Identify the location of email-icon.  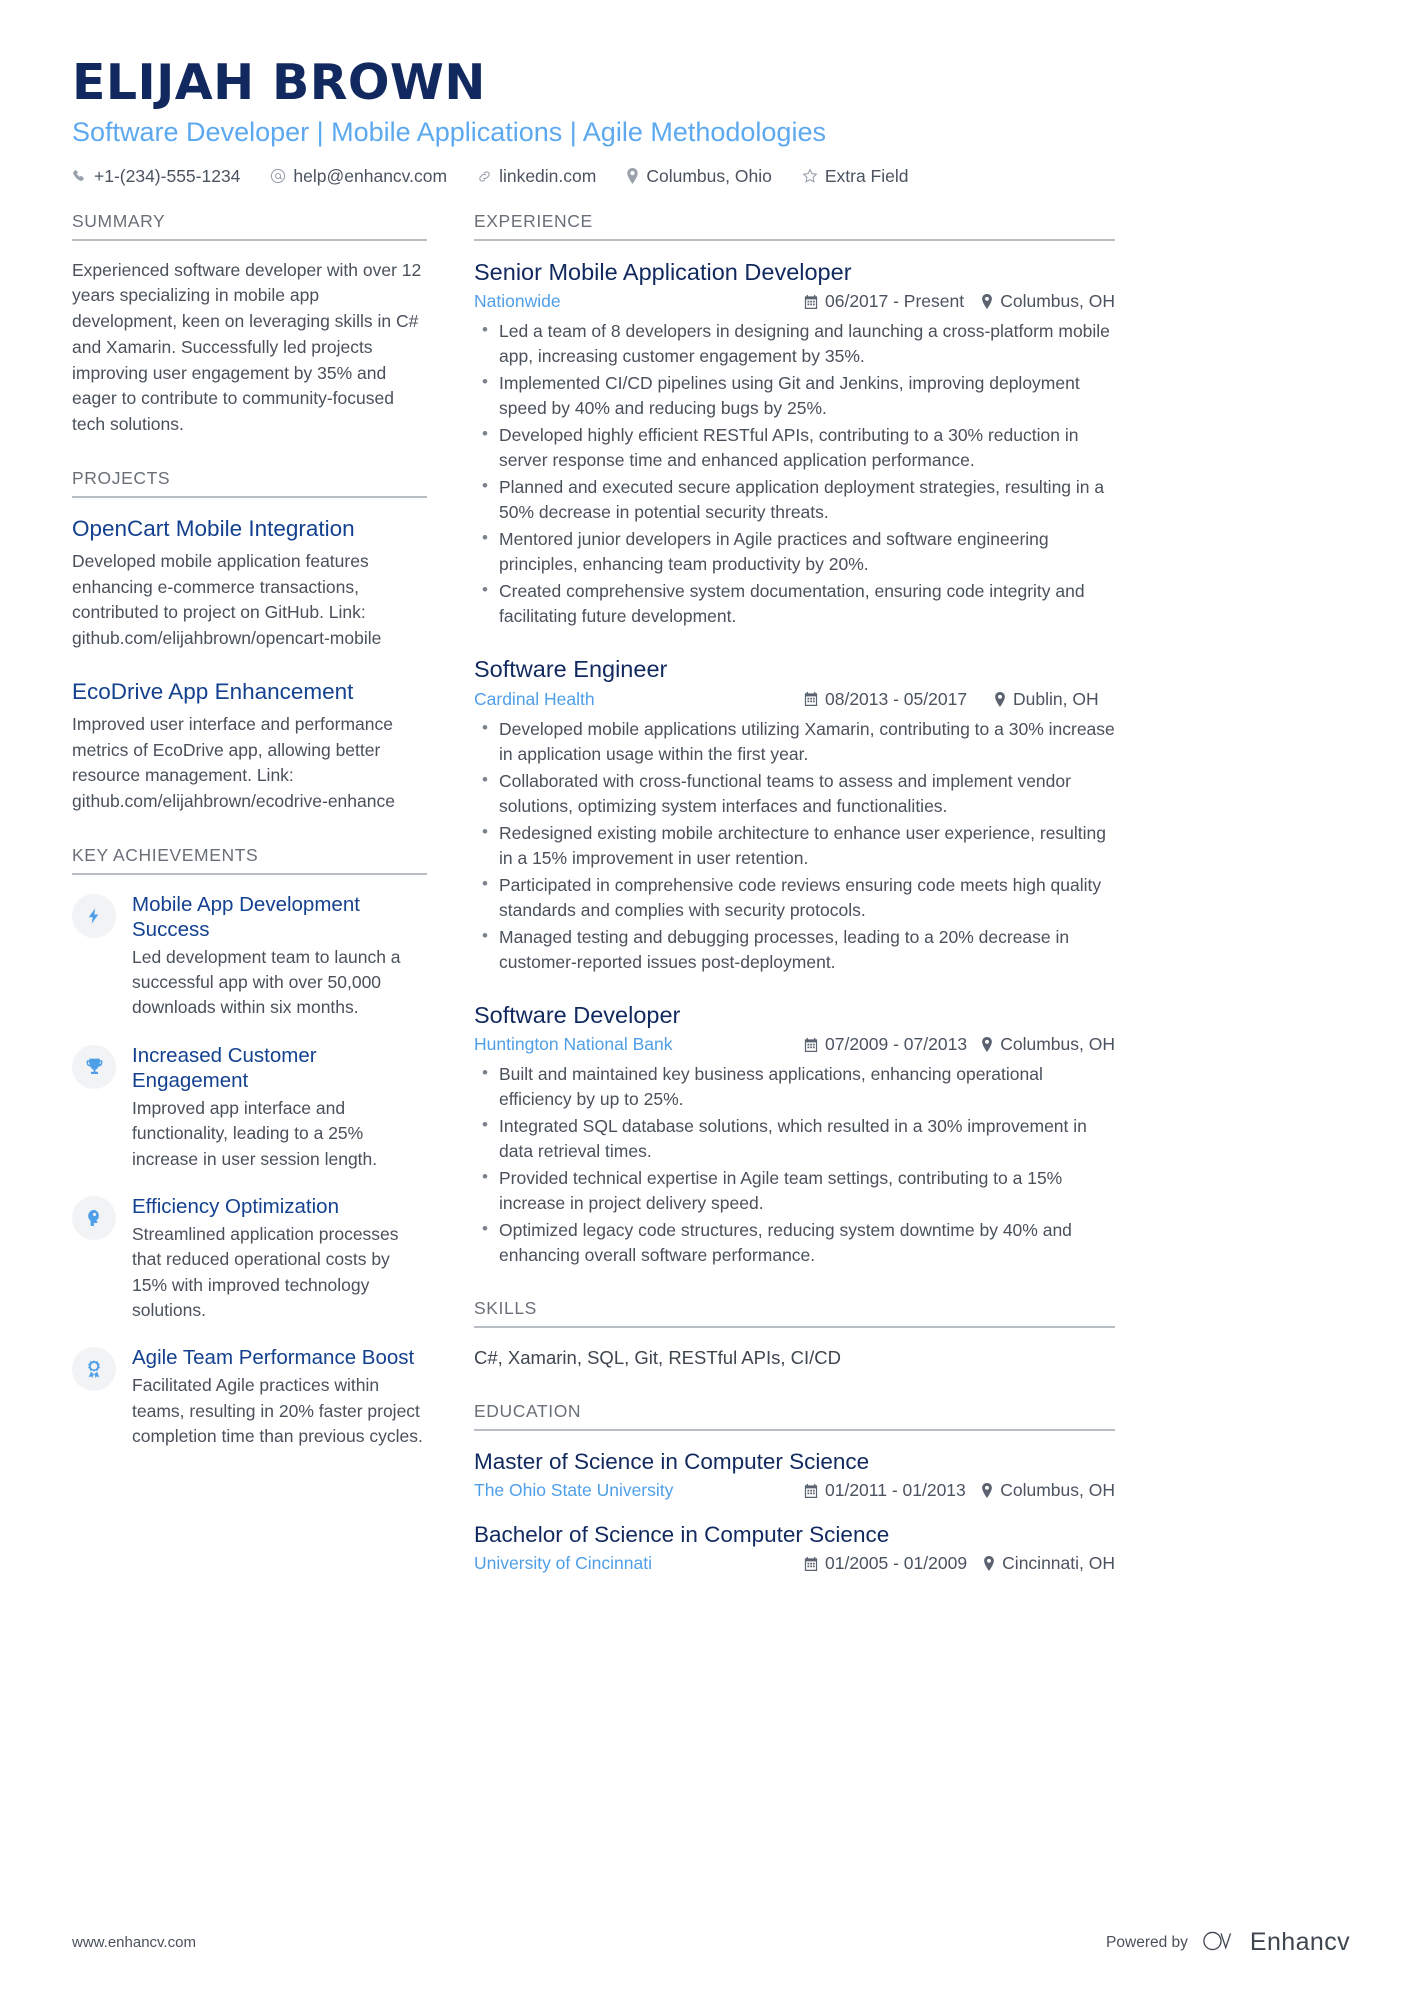
(278, 176).